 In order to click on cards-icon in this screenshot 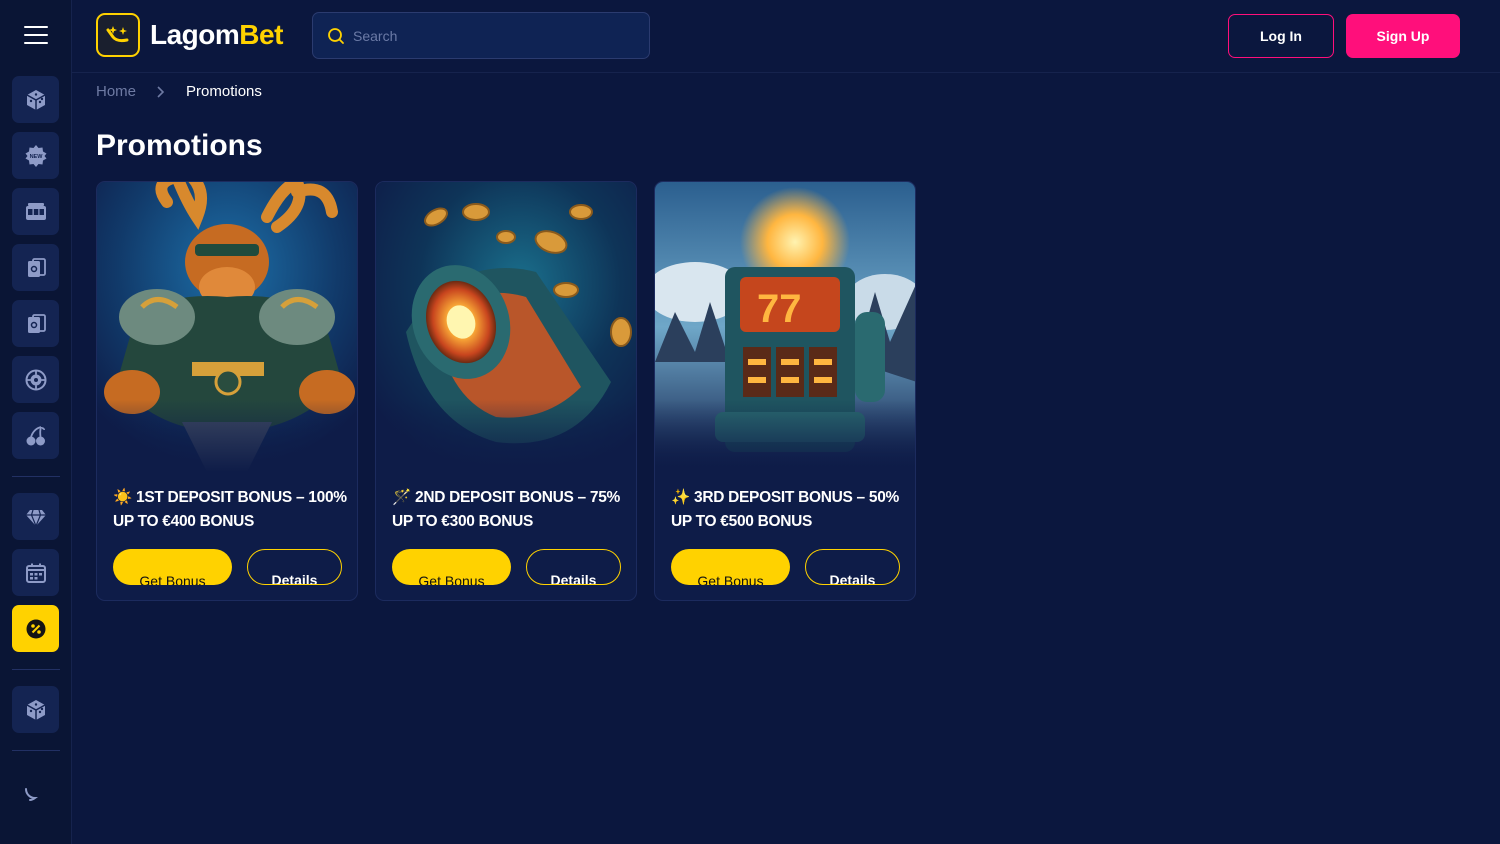, I will do `click(36, 267)`.